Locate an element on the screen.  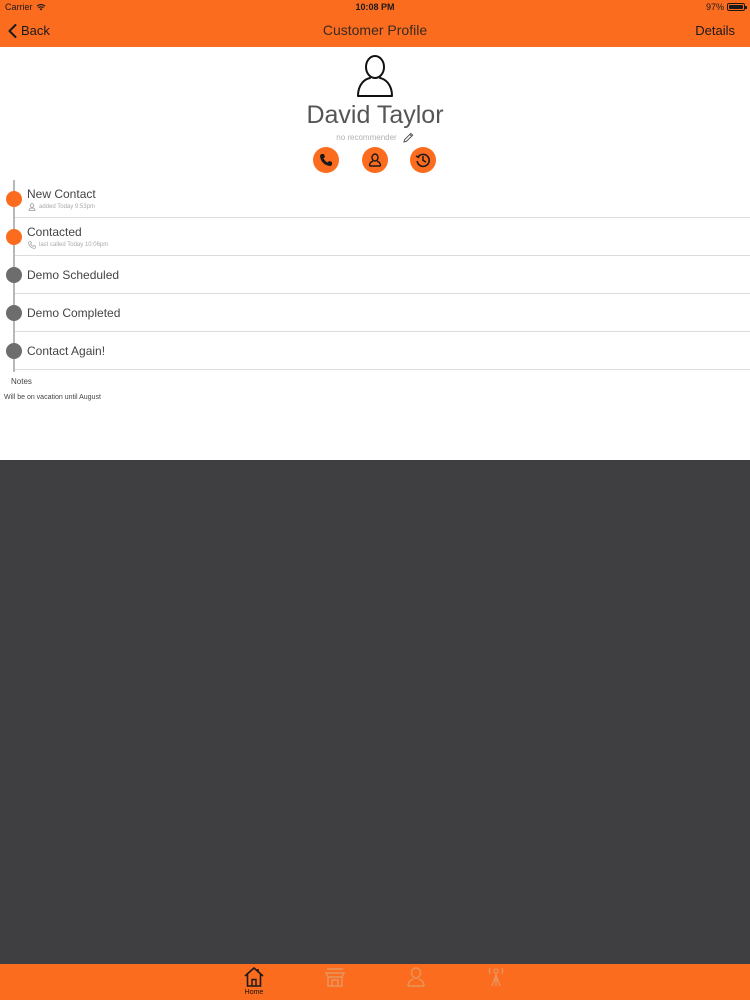
tab-contacts is located at coordinates (416, 982).